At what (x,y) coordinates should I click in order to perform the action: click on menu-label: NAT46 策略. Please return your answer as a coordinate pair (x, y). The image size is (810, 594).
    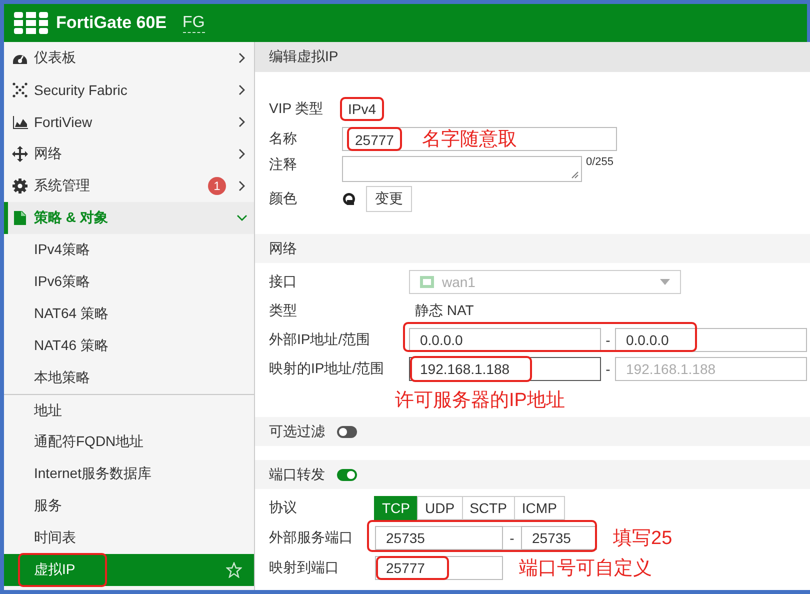
    Looking at the image, I should click on (72, 346).